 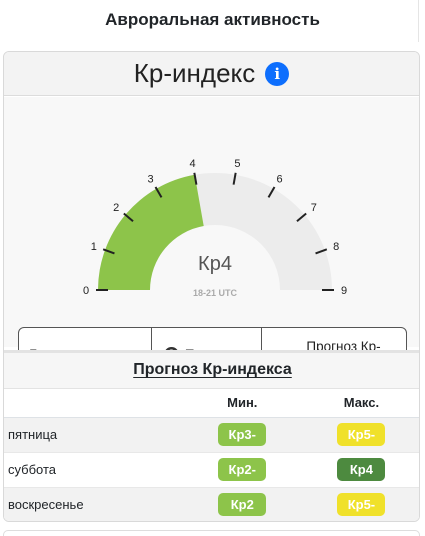 I want to click on gauge-tick-label: 4, so click(x=193, y=164).